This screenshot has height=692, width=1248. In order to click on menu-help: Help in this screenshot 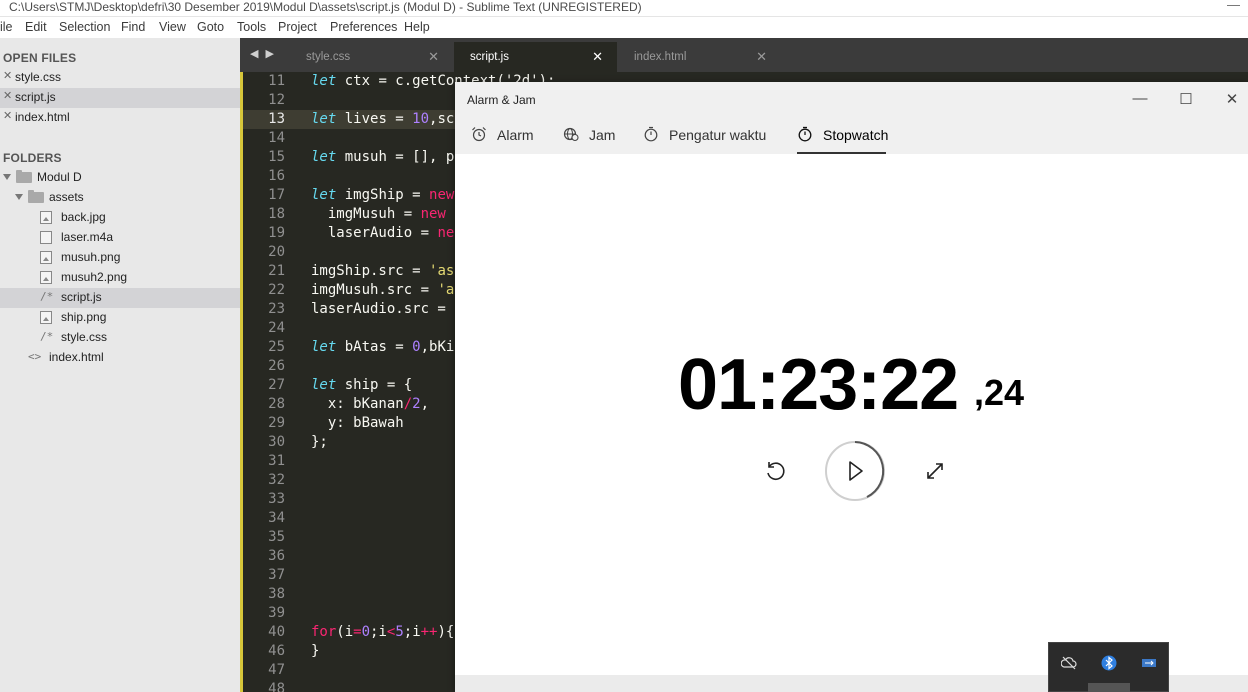, I will do `click(417, 27)`.